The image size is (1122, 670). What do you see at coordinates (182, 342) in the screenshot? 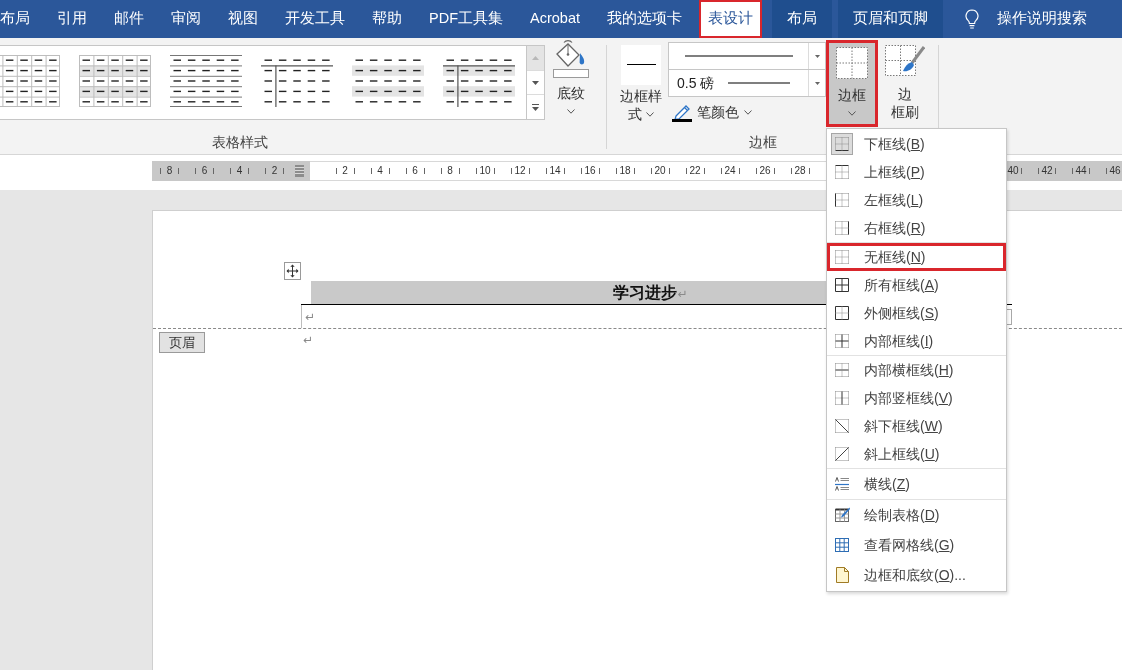
I see `header-label: 页眉` at bounding box center [182, 342].